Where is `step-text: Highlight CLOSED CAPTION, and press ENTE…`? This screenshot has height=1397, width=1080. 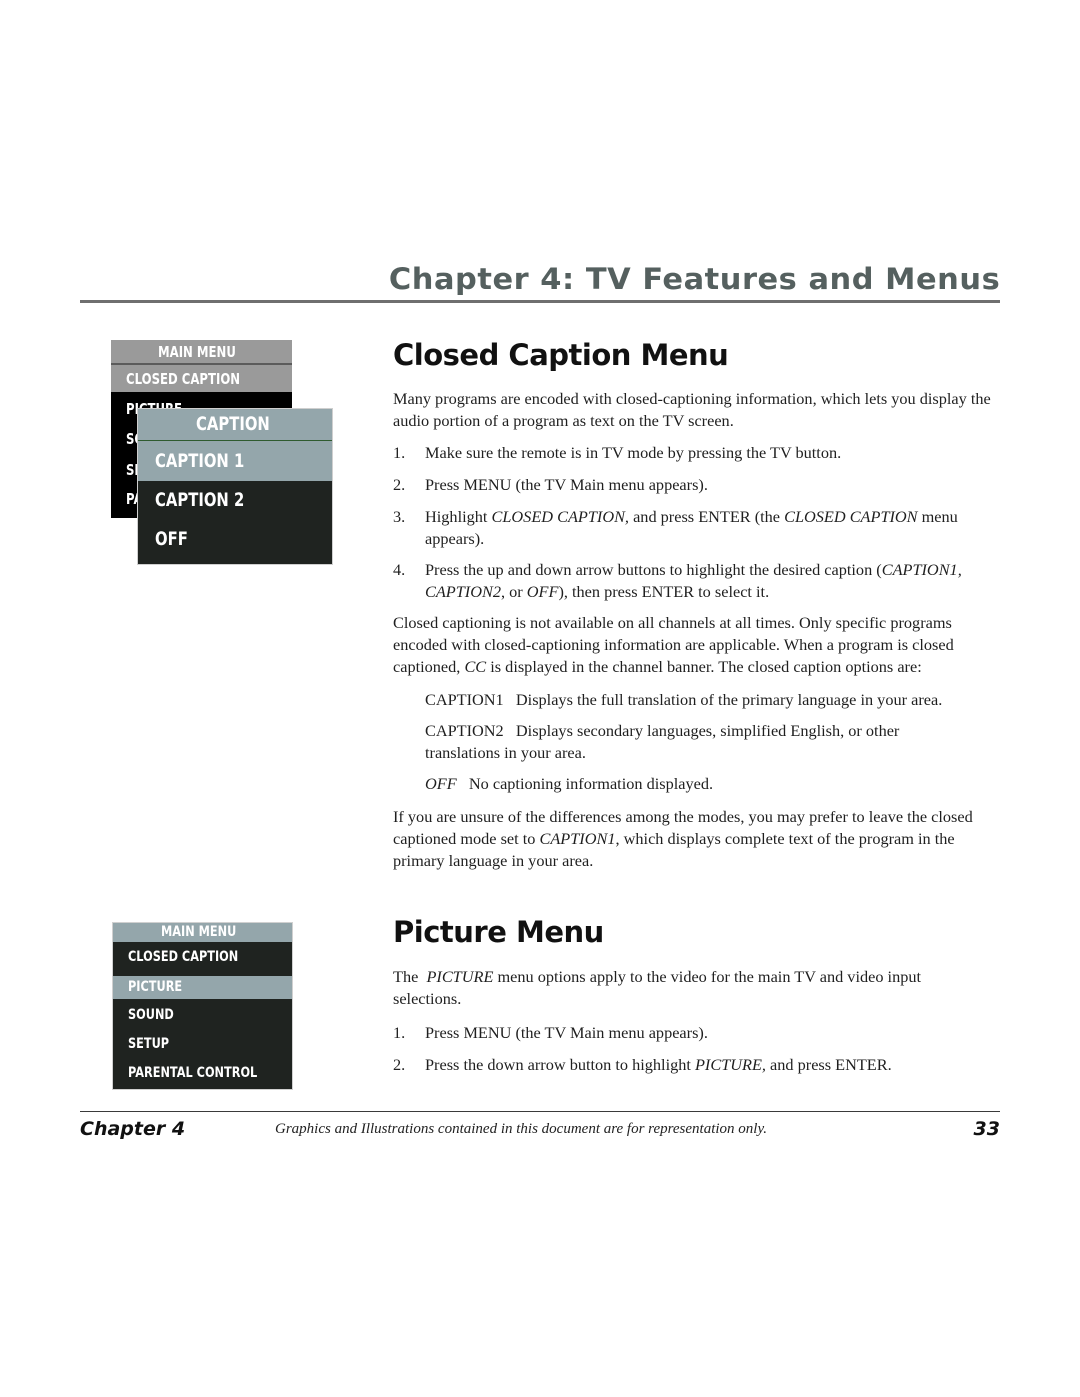 step-text: Highlight CLOSED CAPTION, and press ENTE… is located at coordinates (691, 527).